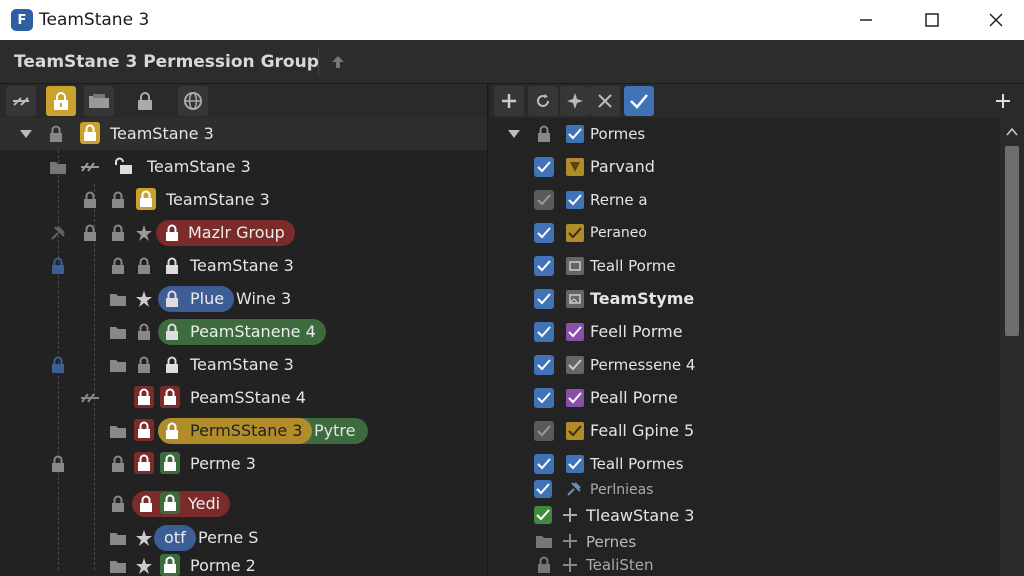 This screenshot has height=576, width=1024. I want to click on chevron-up-icon, so click(1012, 132).